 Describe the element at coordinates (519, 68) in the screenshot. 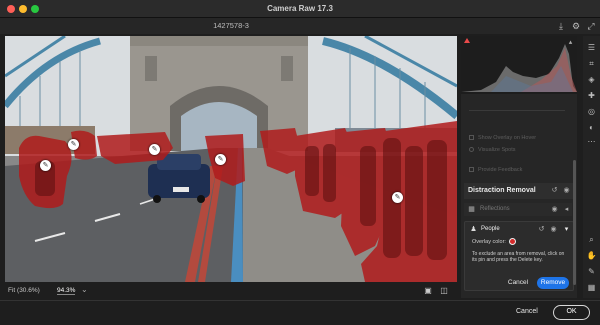

I see `histogram-graph` at that location.